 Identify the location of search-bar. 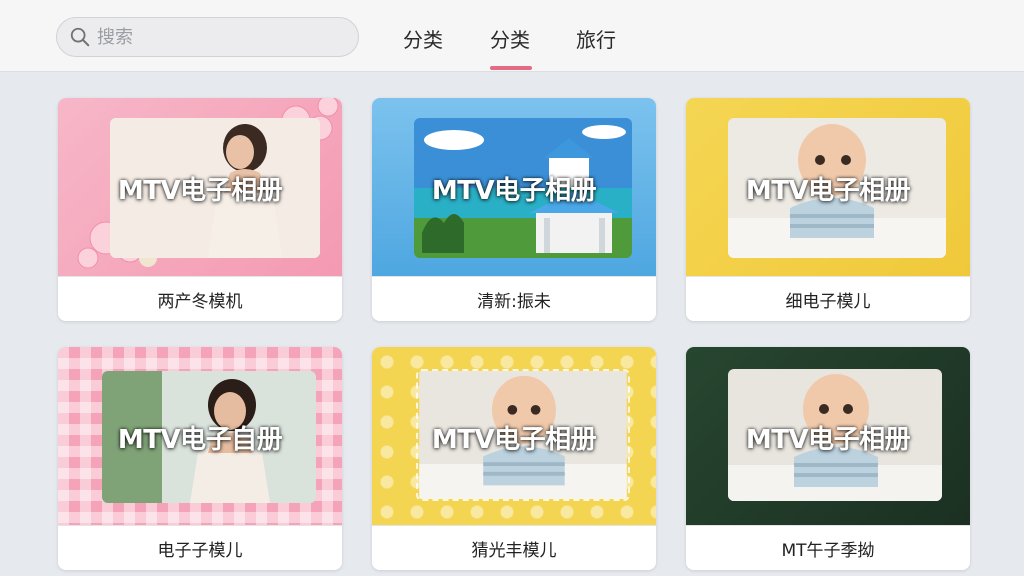
(207, 37).